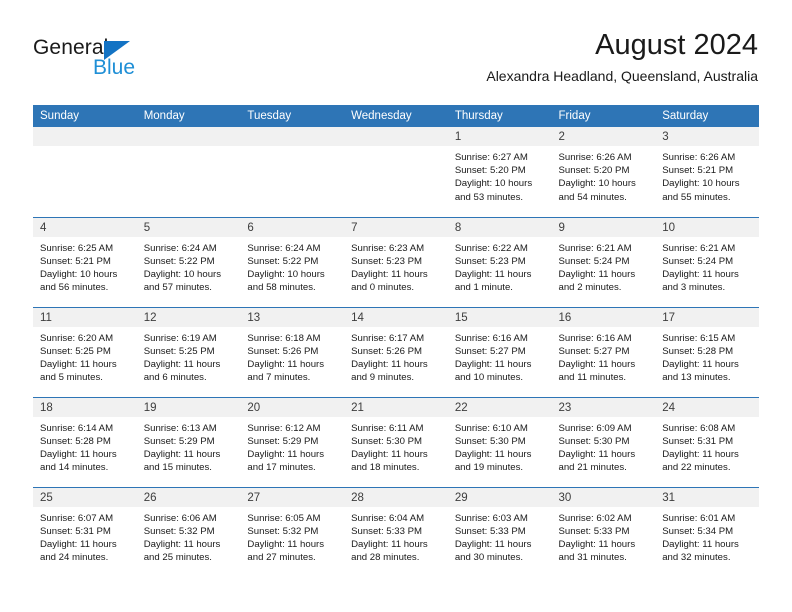 This screenshot has width=792, height=612. What do you see at coordinates (597, 184) in the screenshot?
I see `daylight-text-line1: Daylight: 10 hours` at bounding box center [597, 184].